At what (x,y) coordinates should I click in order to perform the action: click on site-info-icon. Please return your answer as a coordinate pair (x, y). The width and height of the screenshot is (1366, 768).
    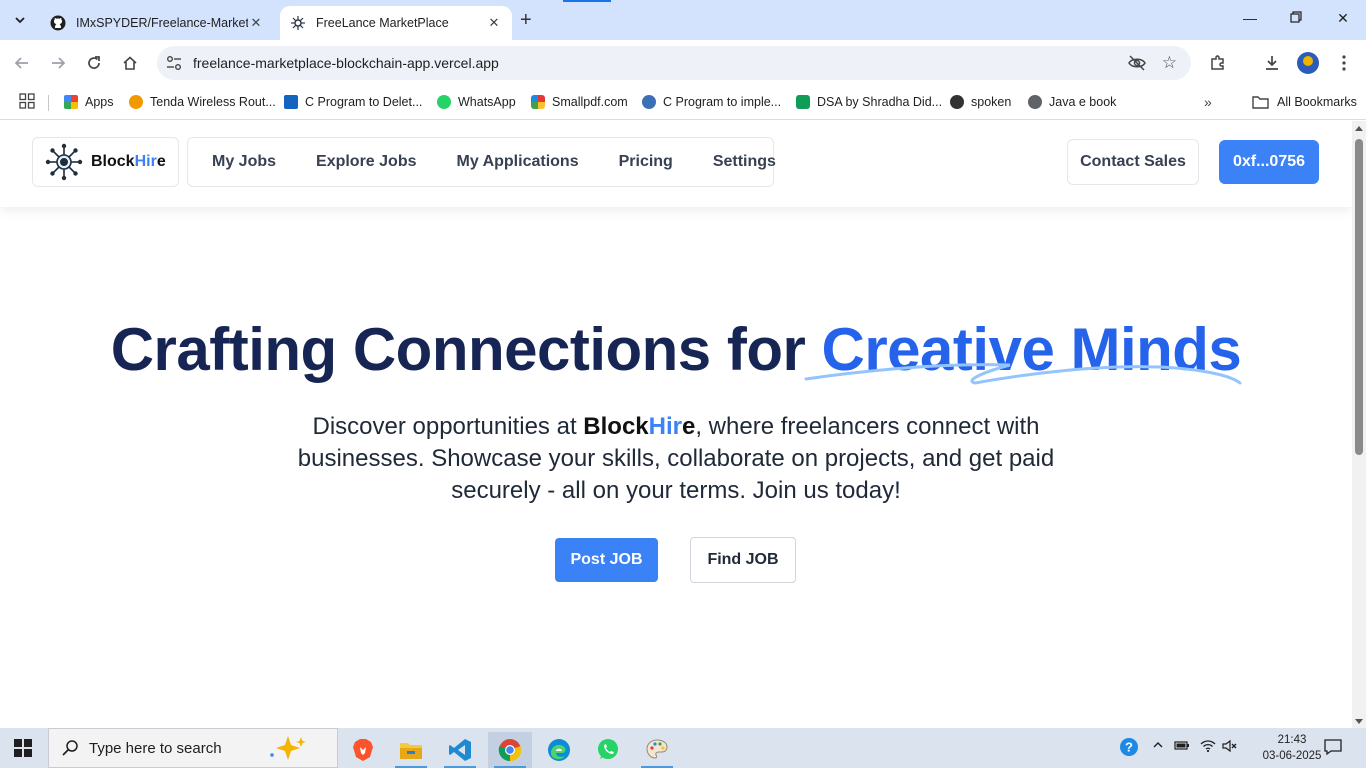
    Looking at the image, I should click on (174, 63).